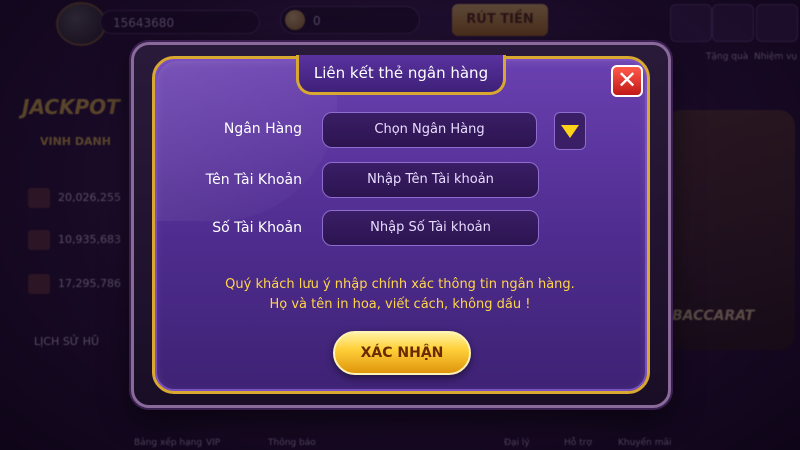  What do you see at coordinates (257, 228) in the screenshot?
I see `account-number-label: Số Tài Khoản` at bounding box center [257, 228].